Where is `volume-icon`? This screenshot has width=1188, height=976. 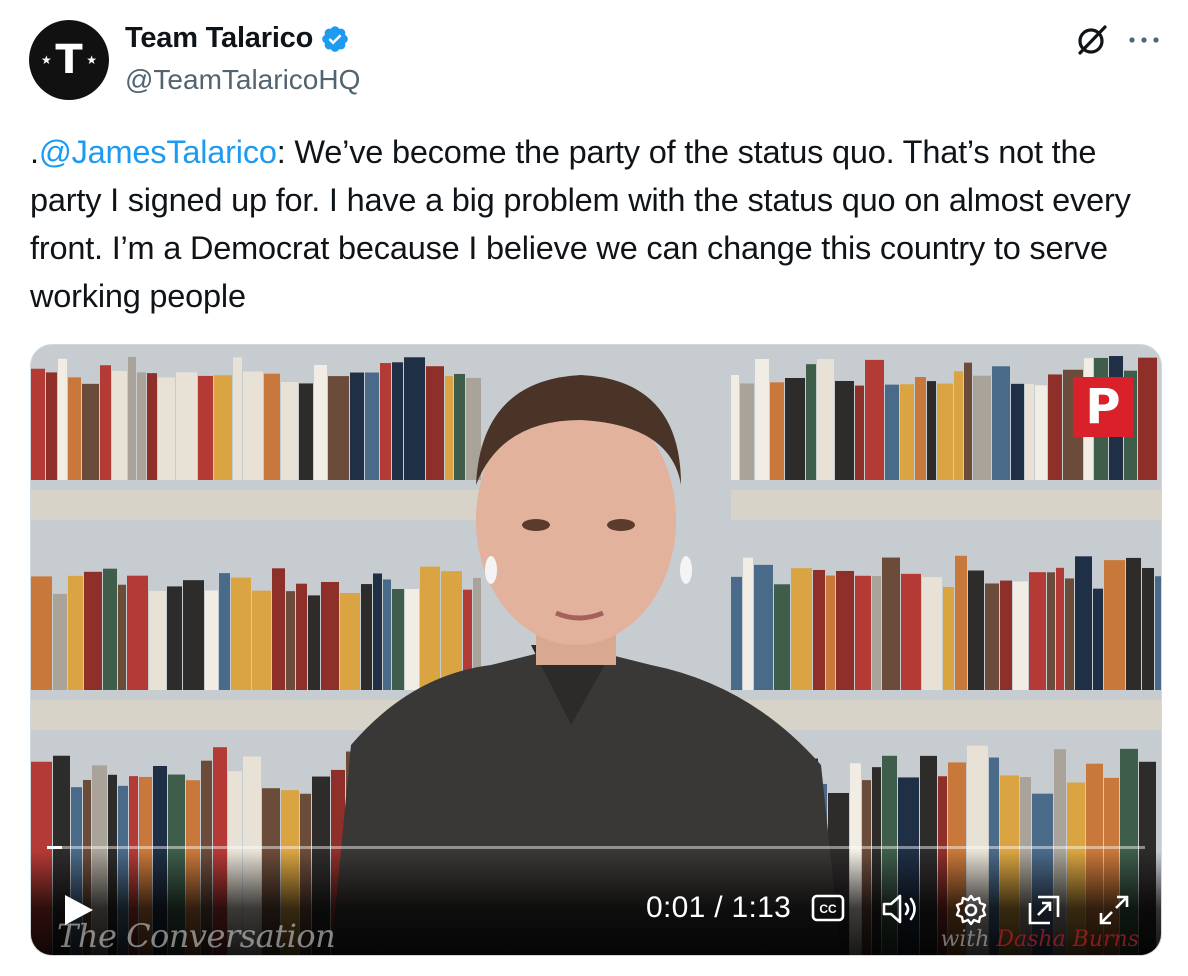 volume-icon is located at coordinates (901, 909).